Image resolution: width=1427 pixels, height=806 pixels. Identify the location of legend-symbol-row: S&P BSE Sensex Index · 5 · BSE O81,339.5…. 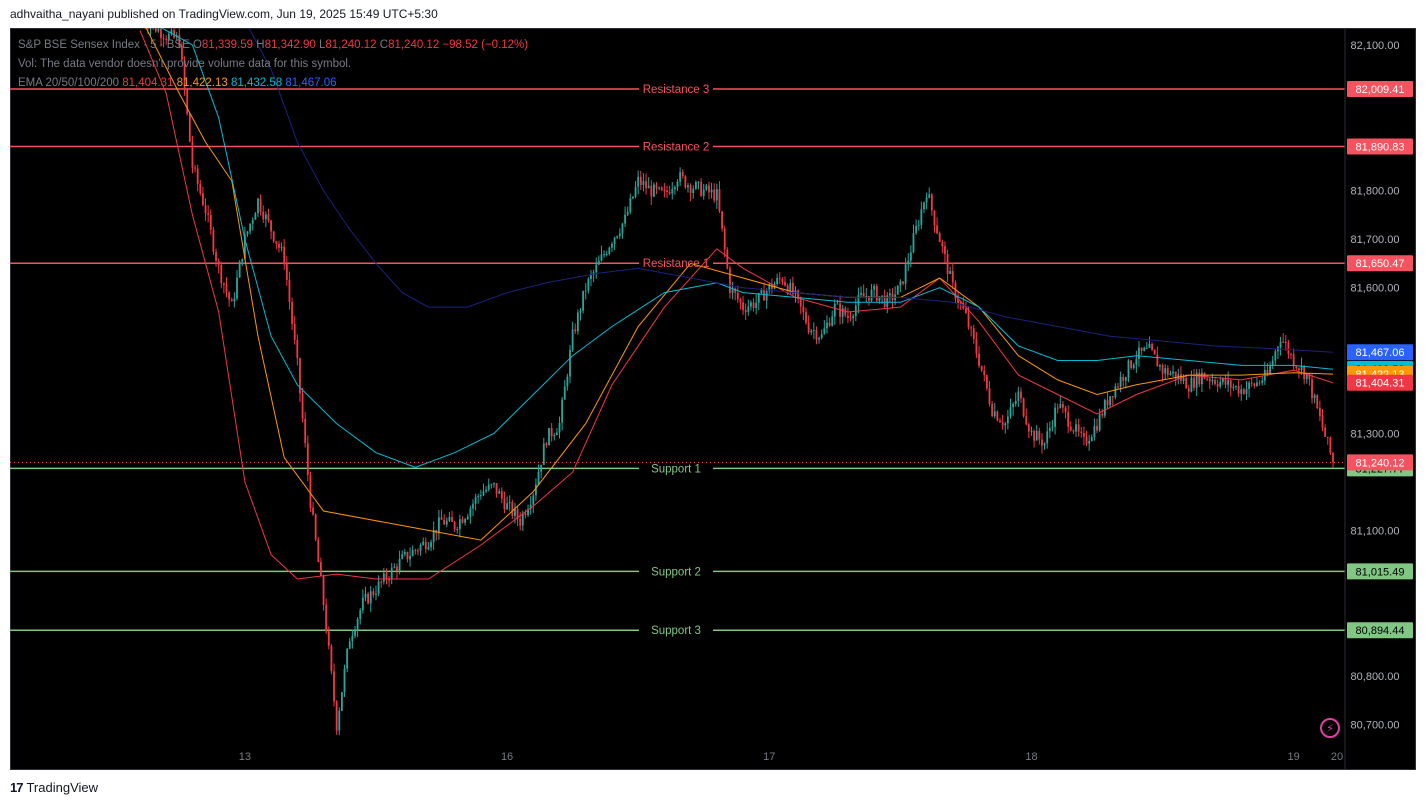
(273, 45).